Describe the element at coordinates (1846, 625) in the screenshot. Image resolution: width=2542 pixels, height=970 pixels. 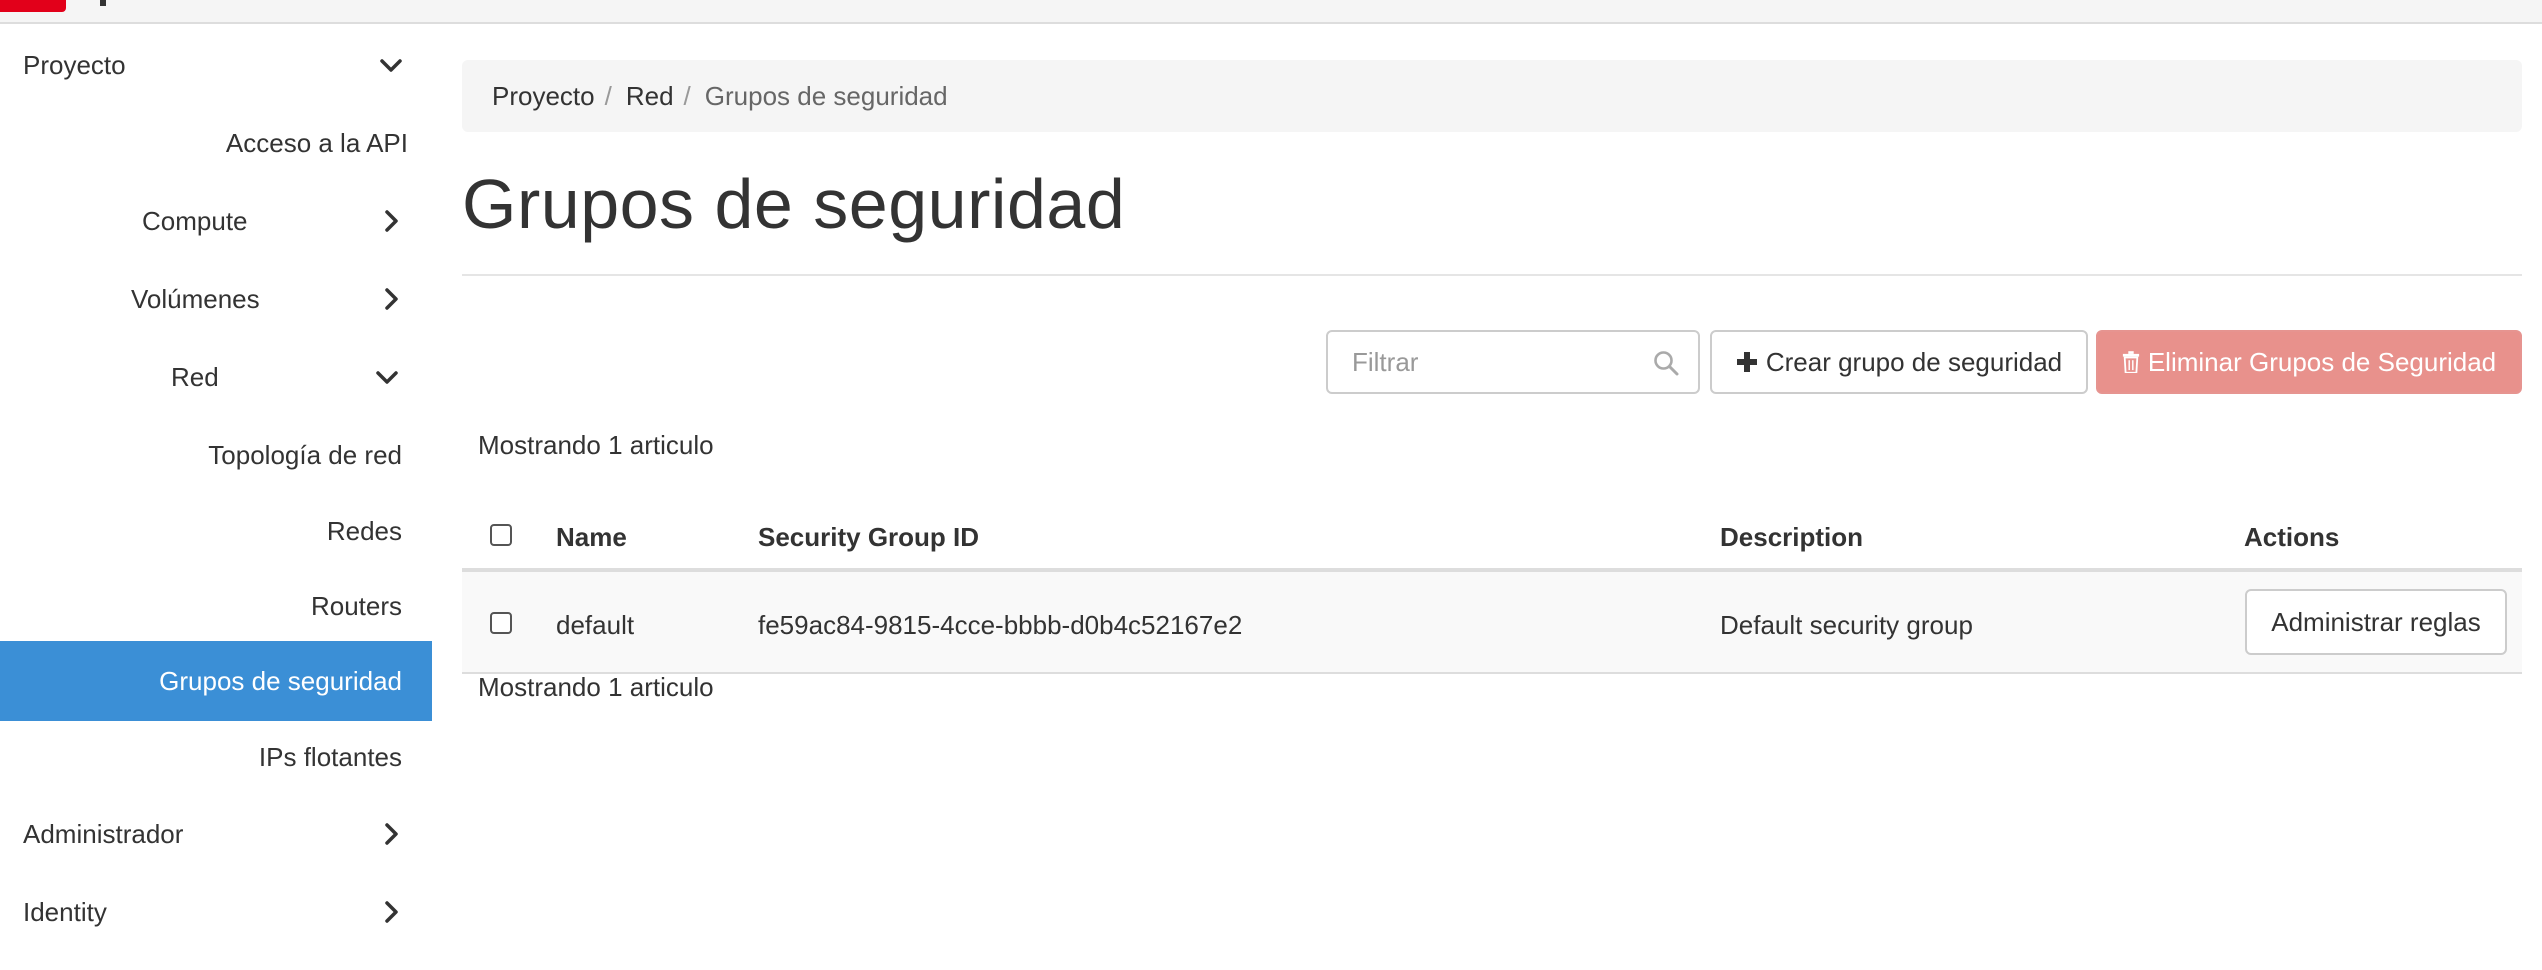
I see `row-description: Default security group` at that location.